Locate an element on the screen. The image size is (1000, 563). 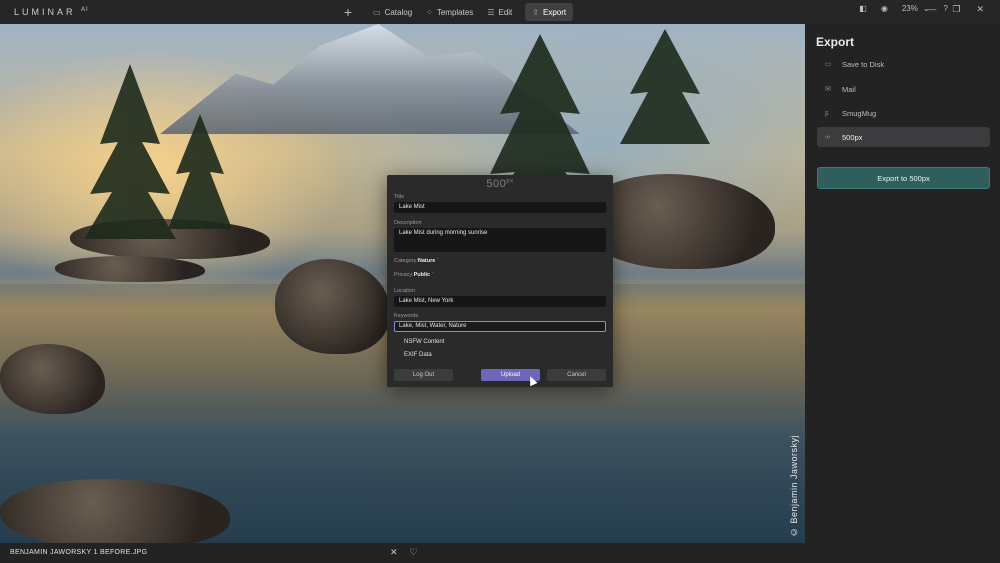
location-field: Lake Mist, New York is located at coordinates (500, 301).